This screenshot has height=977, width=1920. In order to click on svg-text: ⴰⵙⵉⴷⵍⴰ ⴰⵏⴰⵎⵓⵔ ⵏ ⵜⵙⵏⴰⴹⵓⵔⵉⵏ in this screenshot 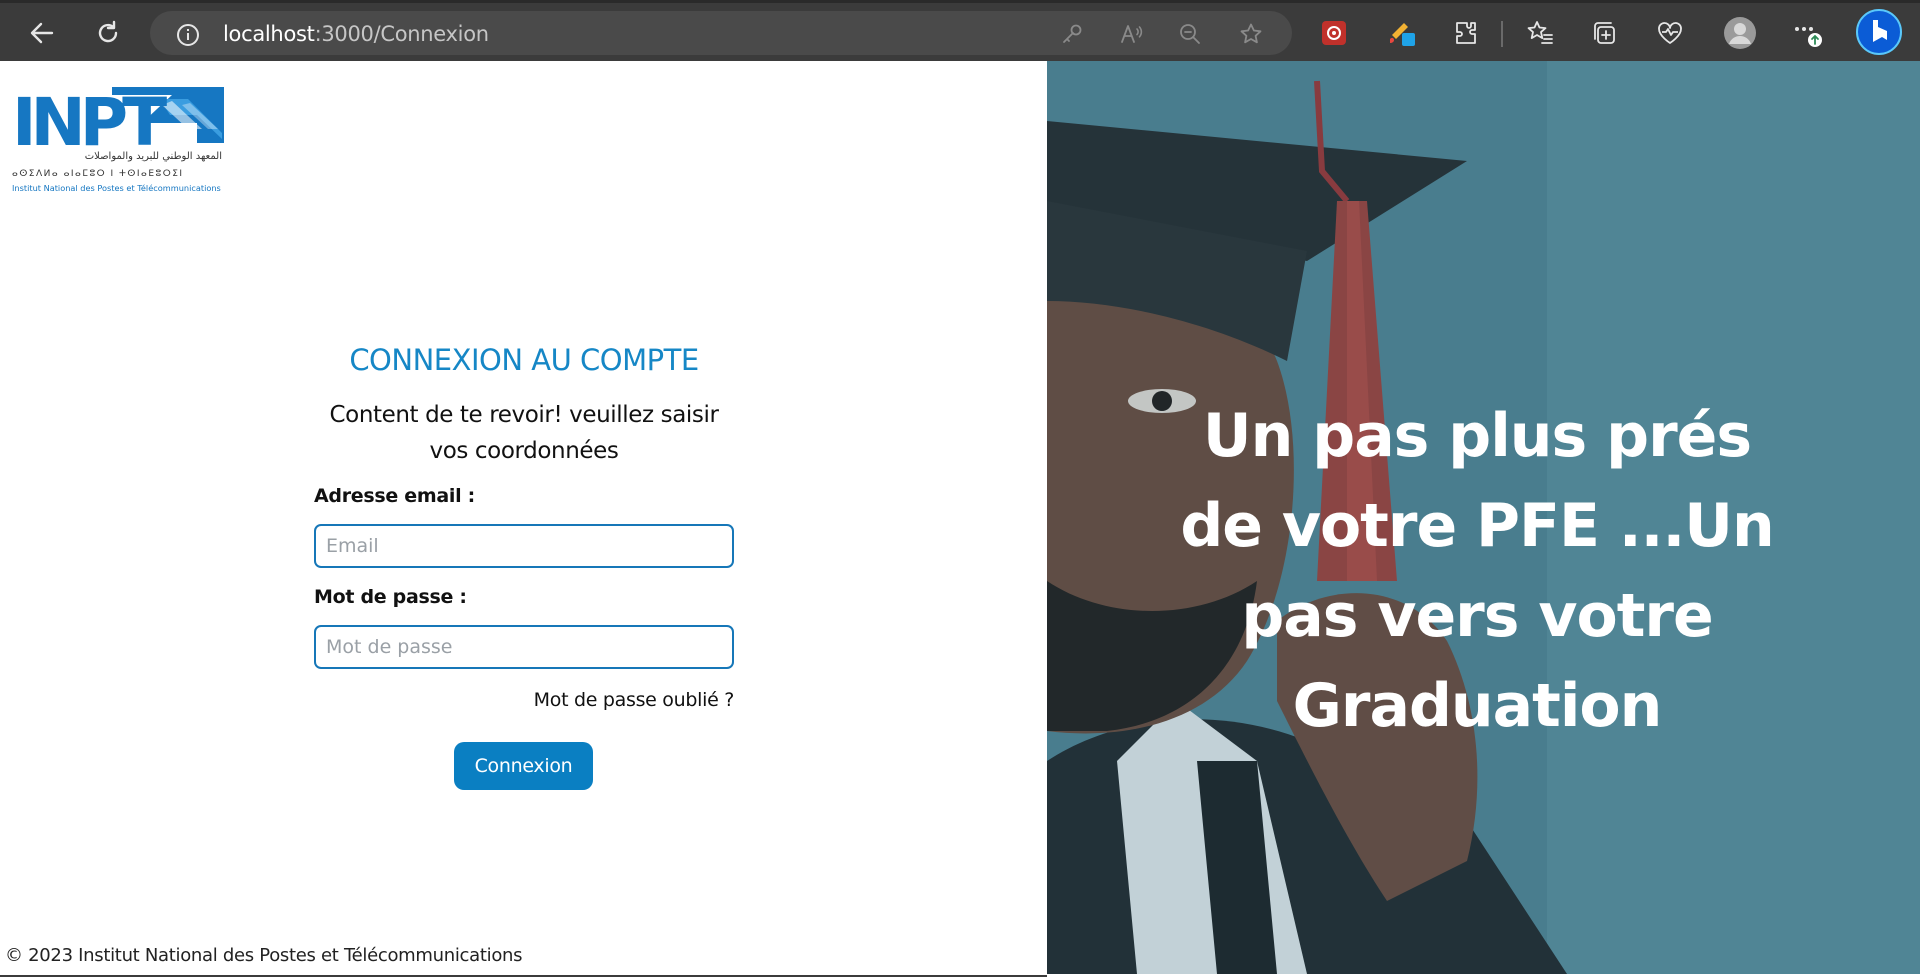, I will do `click(98, 174)`.